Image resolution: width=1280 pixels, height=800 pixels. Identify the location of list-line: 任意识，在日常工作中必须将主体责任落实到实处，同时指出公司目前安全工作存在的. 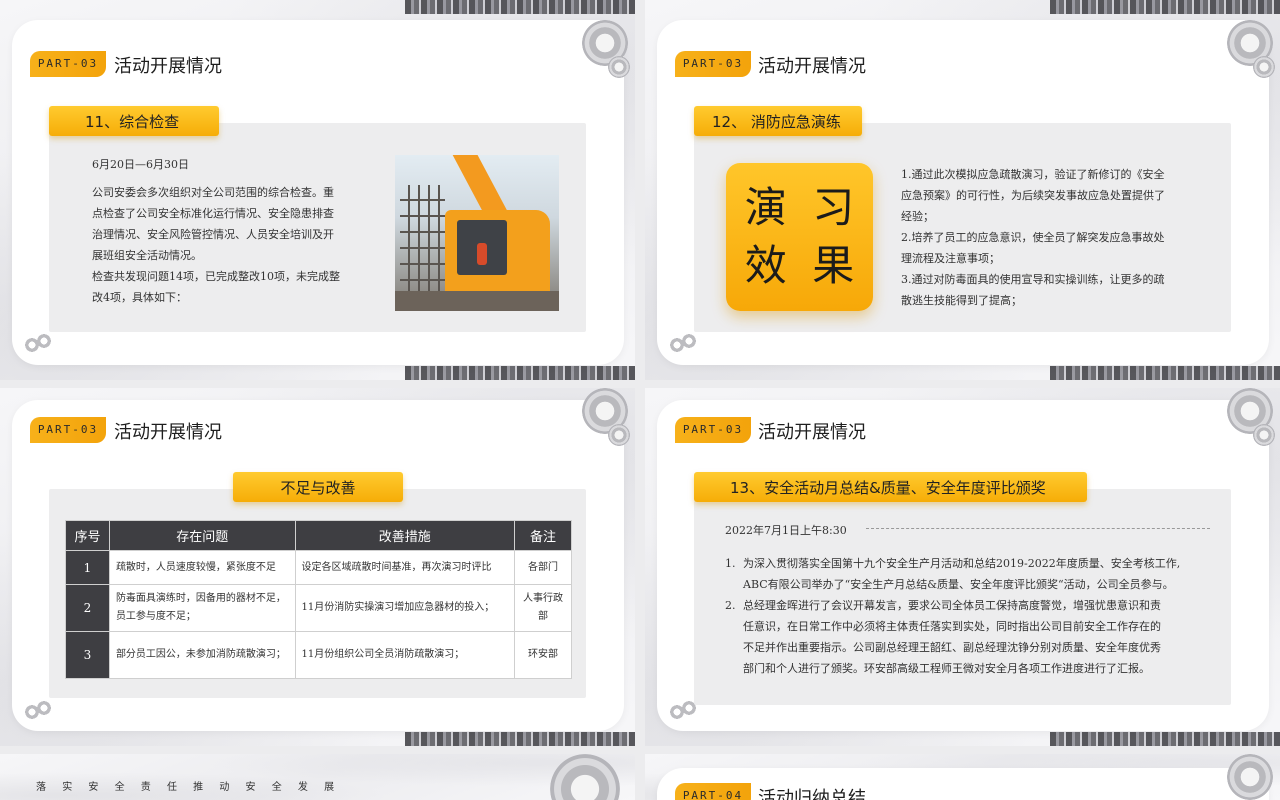
(952, 626).